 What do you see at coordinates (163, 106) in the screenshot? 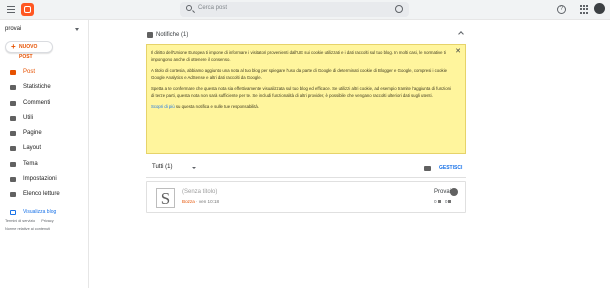
I see `learn-more-link: Scopri di più` at bounding box center [163, 106].